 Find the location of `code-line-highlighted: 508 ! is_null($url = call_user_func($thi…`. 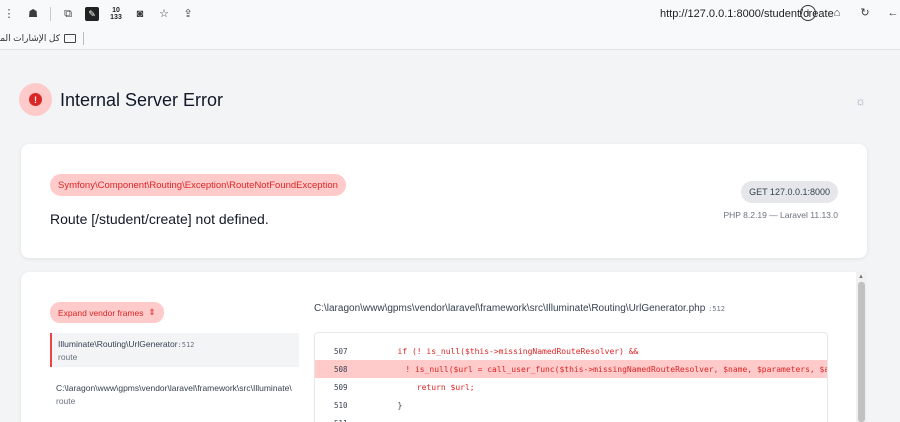

code-line-highlighted: 508 ! is_null($url = call_user_func($thi… is located at coordinates (571, 369).